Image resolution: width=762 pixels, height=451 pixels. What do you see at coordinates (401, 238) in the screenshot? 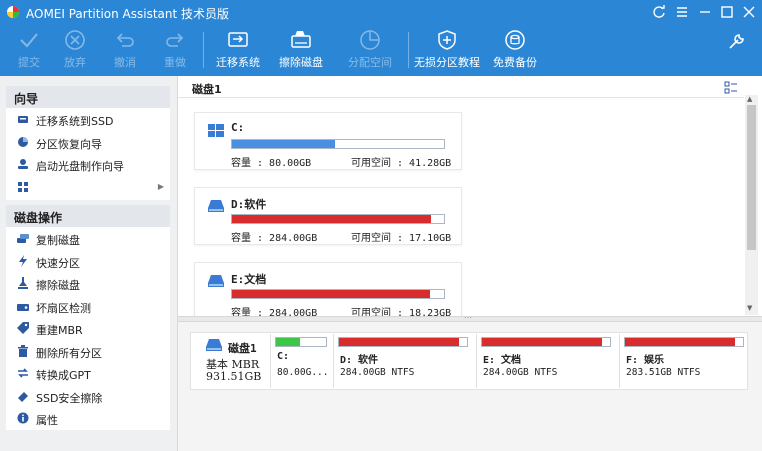
I see `partition-free-space: 可用空间 : 17.10GB` at bounding box center [401, 238].